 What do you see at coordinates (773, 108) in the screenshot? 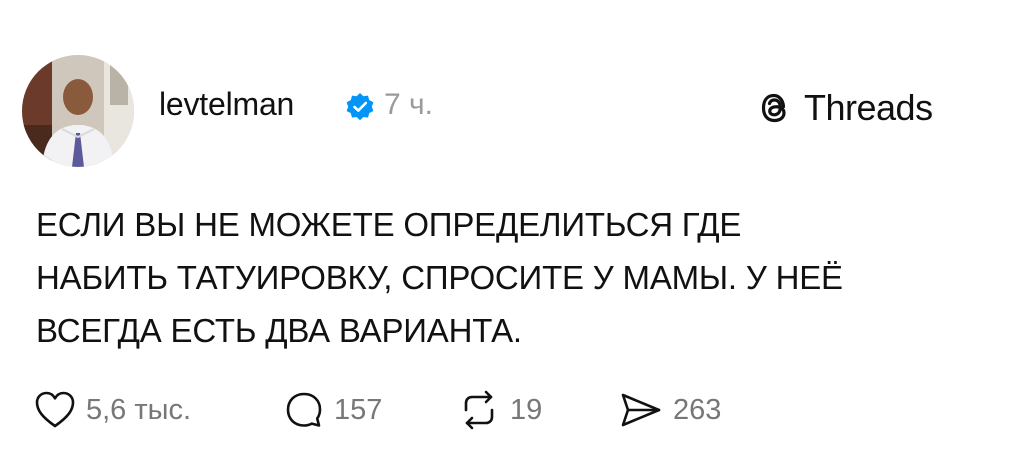
I see `threads-logo-icon` at bounding box center [773, 108].